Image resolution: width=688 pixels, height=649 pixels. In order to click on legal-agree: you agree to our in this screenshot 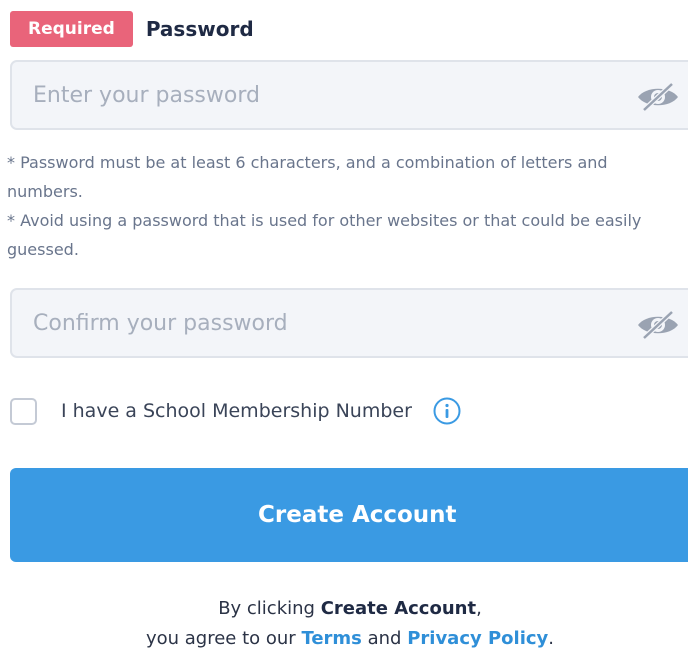, I will do `click(223, 638)`.